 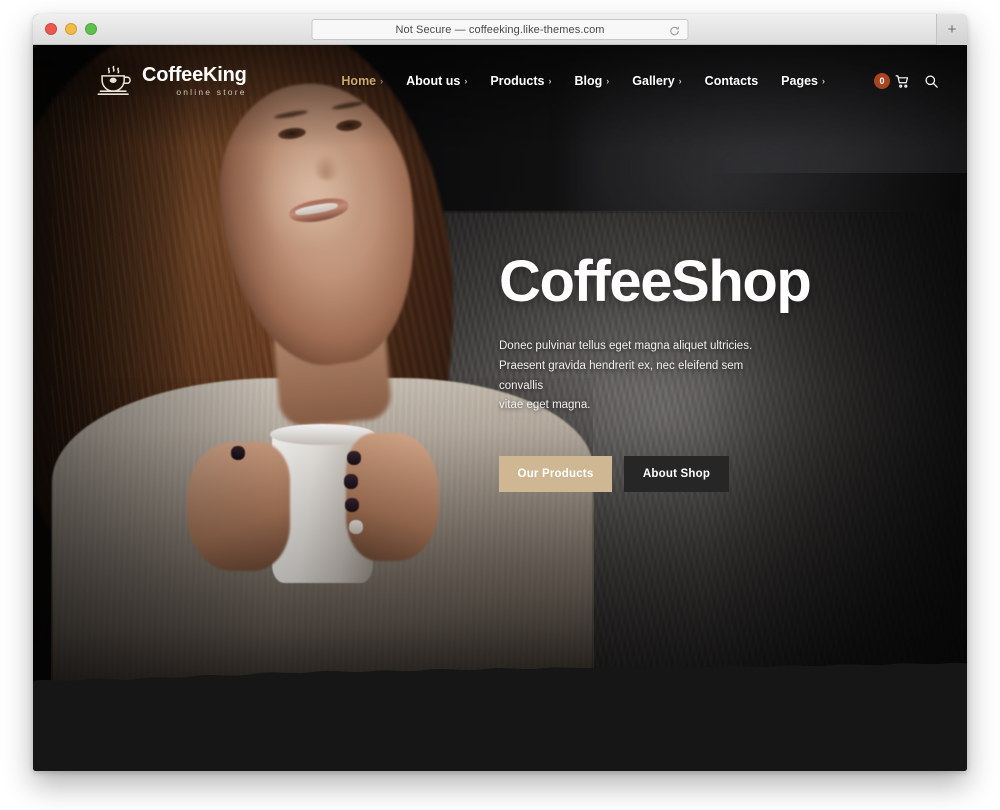 What do you see at coordinates (555, 474) in the screenshot?
I see `our-products-button: Our Products` at bounding box center [555, 474].